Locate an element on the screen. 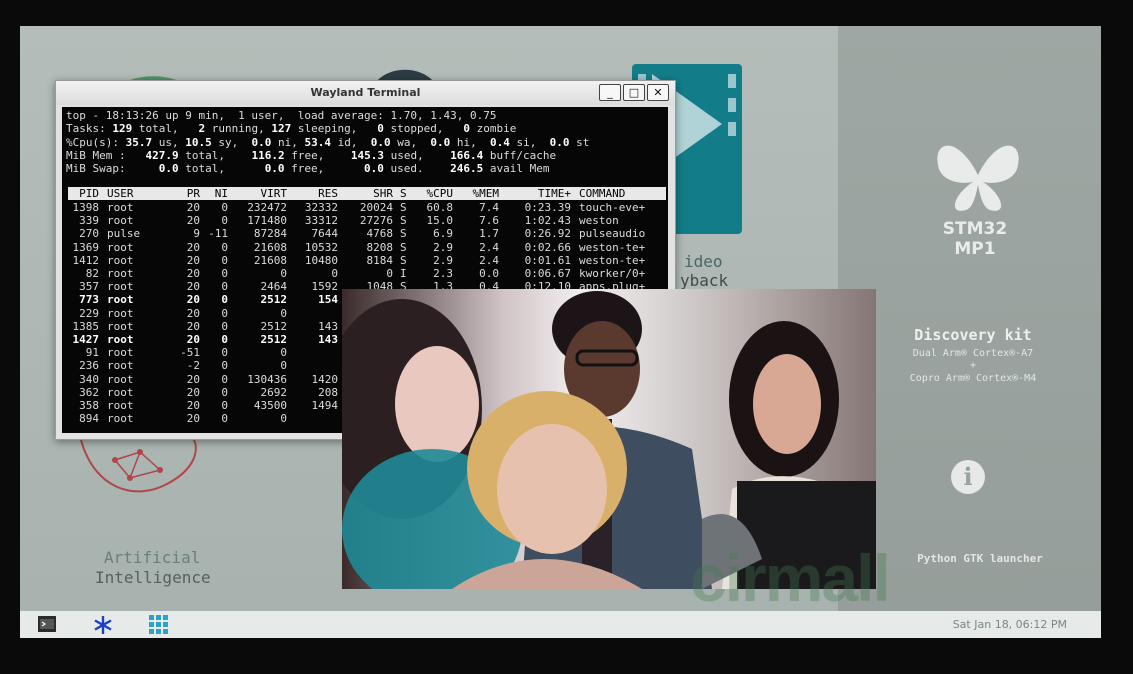 The height and width of the screenshot is (674, 1133). kit-core-m4: Copro Arm® Cortex®-M4 is located at coordinates (973, 378).